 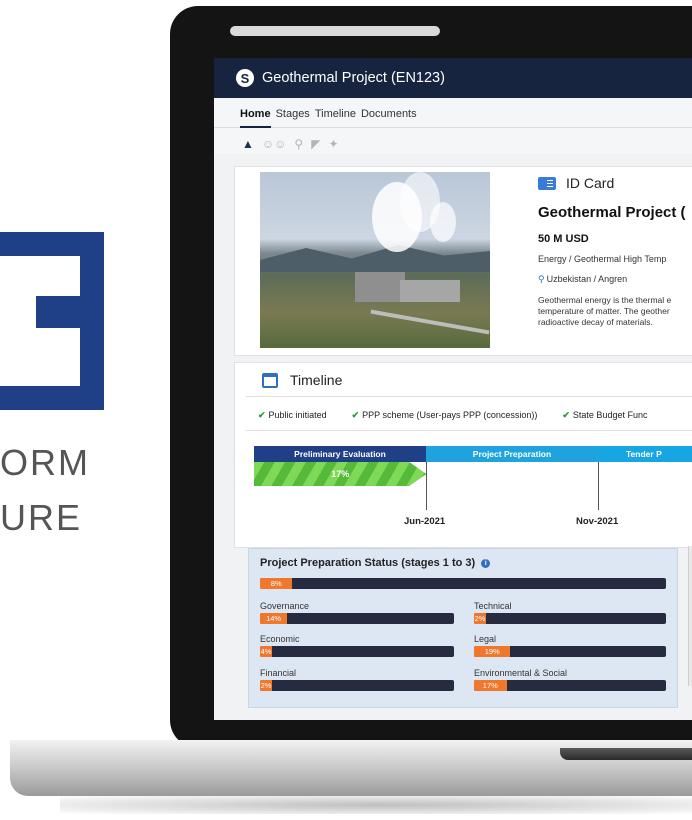 I want to click on project-photo, so click(x=375, y=260).